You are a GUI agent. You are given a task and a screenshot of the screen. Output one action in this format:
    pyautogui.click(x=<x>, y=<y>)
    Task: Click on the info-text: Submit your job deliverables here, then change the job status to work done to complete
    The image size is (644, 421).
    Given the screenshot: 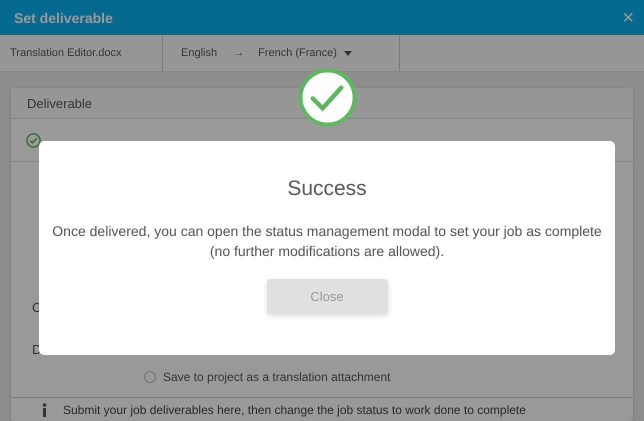 What is the action you would take?
    pyautogui.click(x=294, y=410)
    